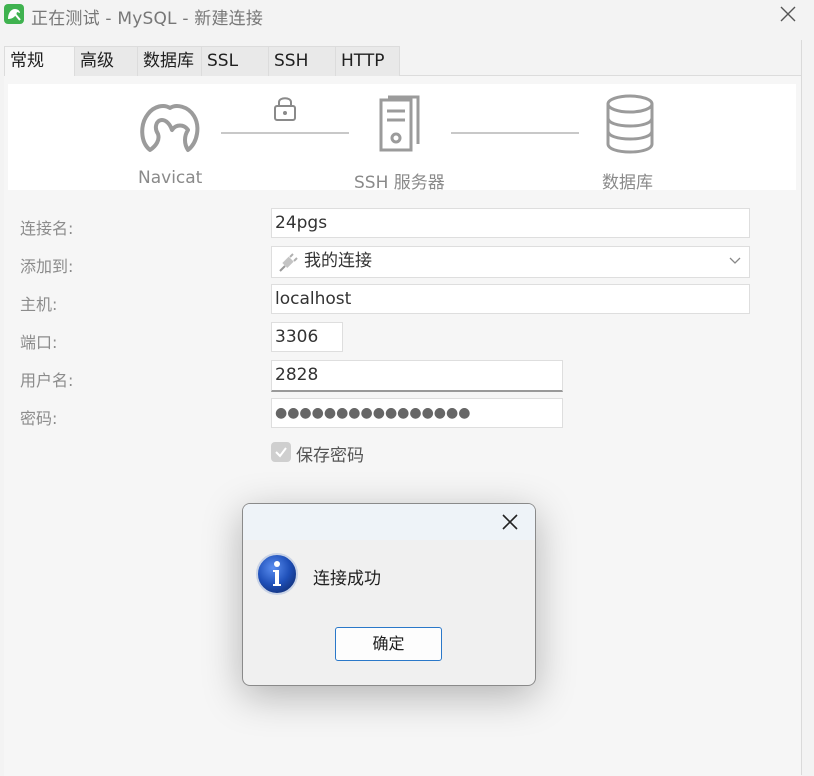 Image resolution: width=814 pixels, height=776 pixels. Describe the element at coordinates (388, 644) in the screenshot. I see `ok-button: 确定` at that location.